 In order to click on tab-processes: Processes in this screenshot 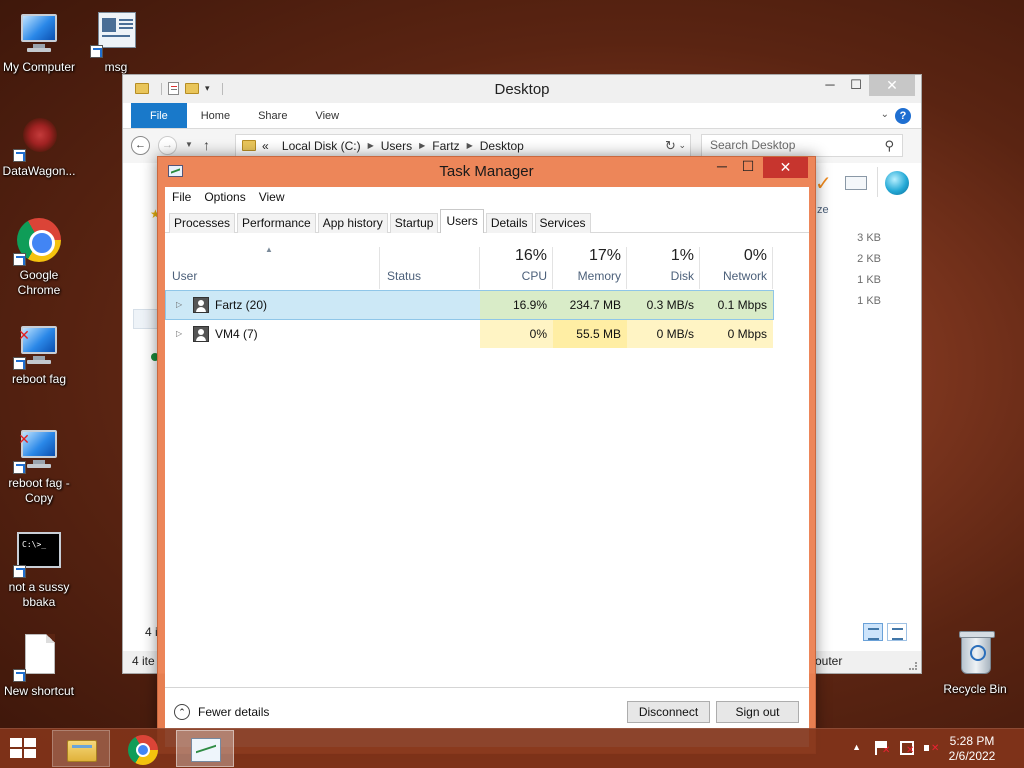, I will do `click(202, 223)`.